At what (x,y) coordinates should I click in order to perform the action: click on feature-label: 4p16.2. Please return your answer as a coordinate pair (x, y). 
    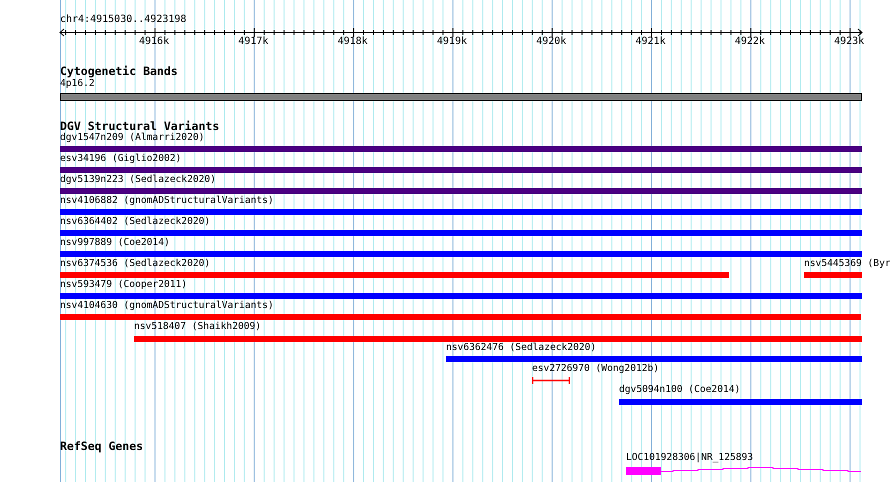
    Looking at the image, I should click on (77, 84).